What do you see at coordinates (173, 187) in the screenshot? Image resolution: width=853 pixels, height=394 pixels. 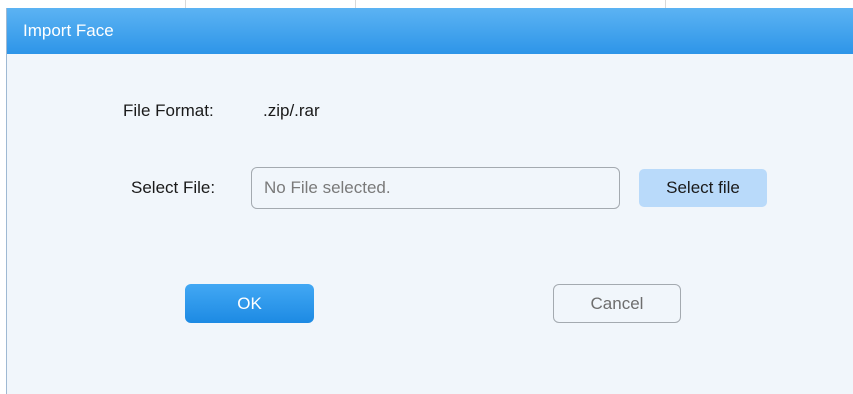 I see `select-file-label: Select File:` at bounding box center [173, 187].